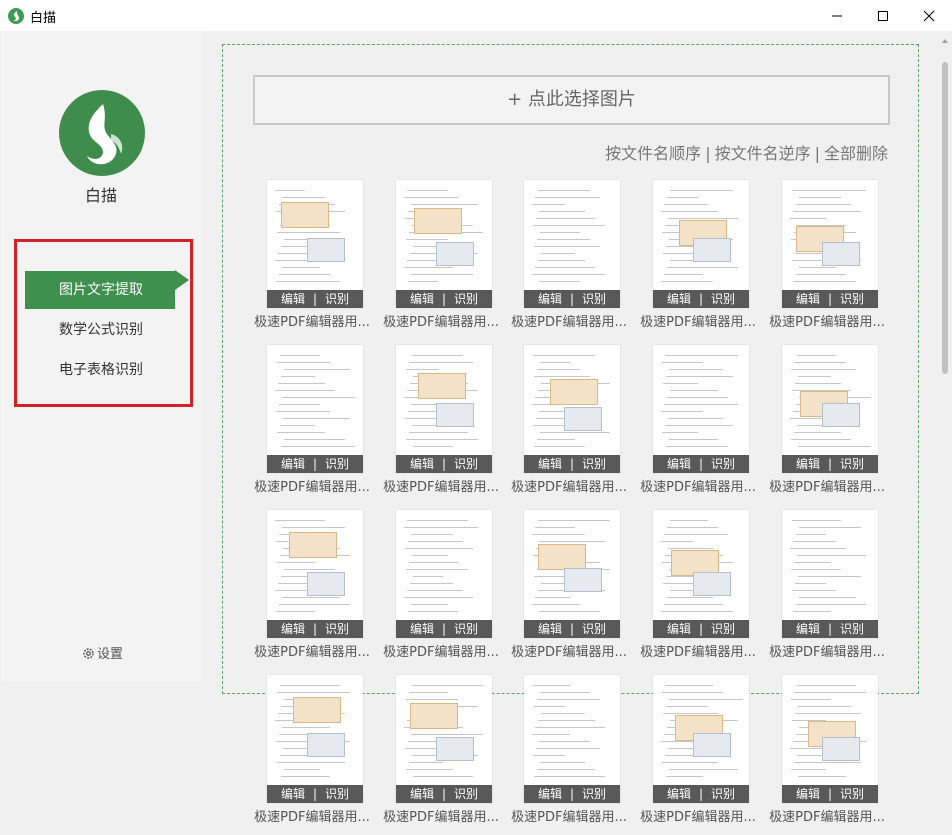 The width and height of the screenshot is (952, 835). Describe the element at coordinates (88, 653) in the screenshot. I see `gear-icon` at that location.